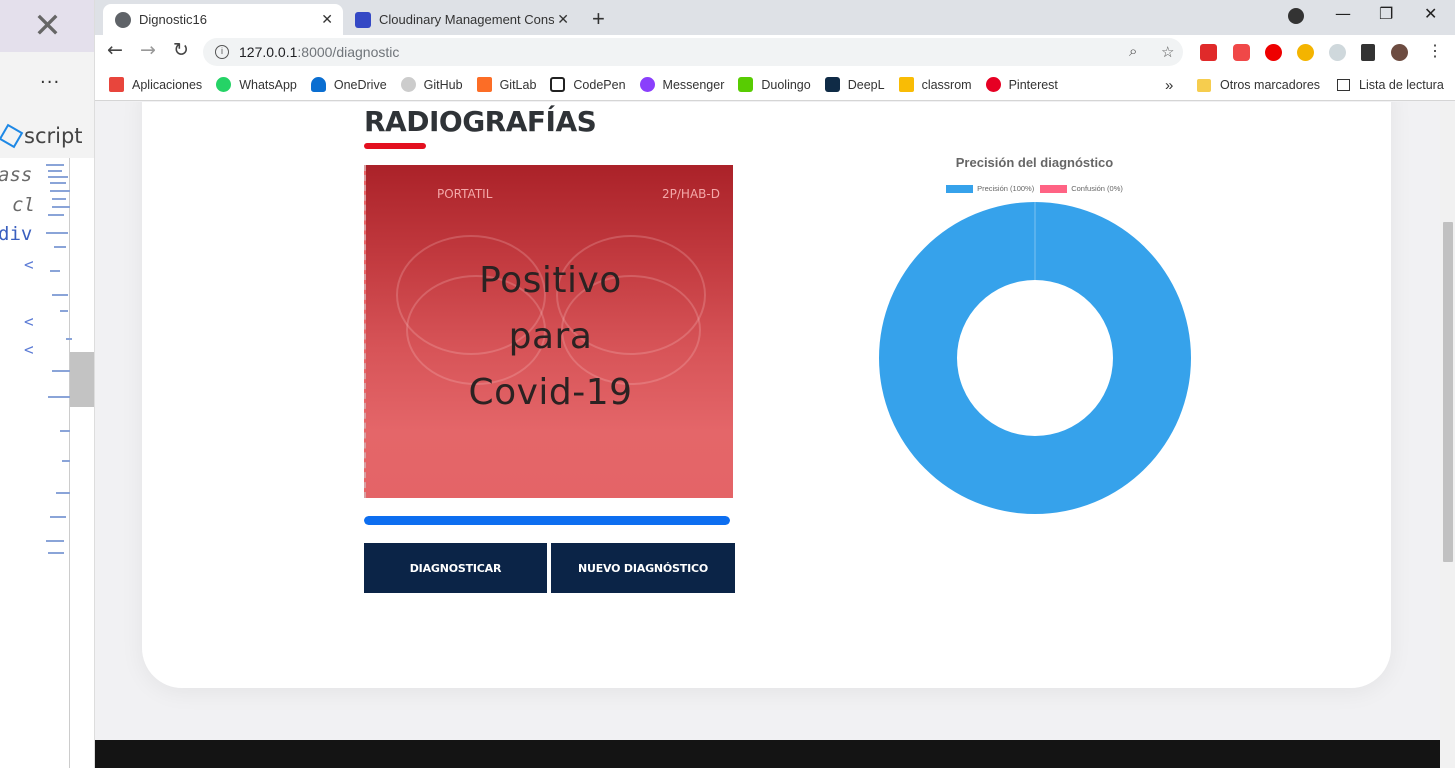  I want to click on opera-extension-icon, so click(1273, 52).